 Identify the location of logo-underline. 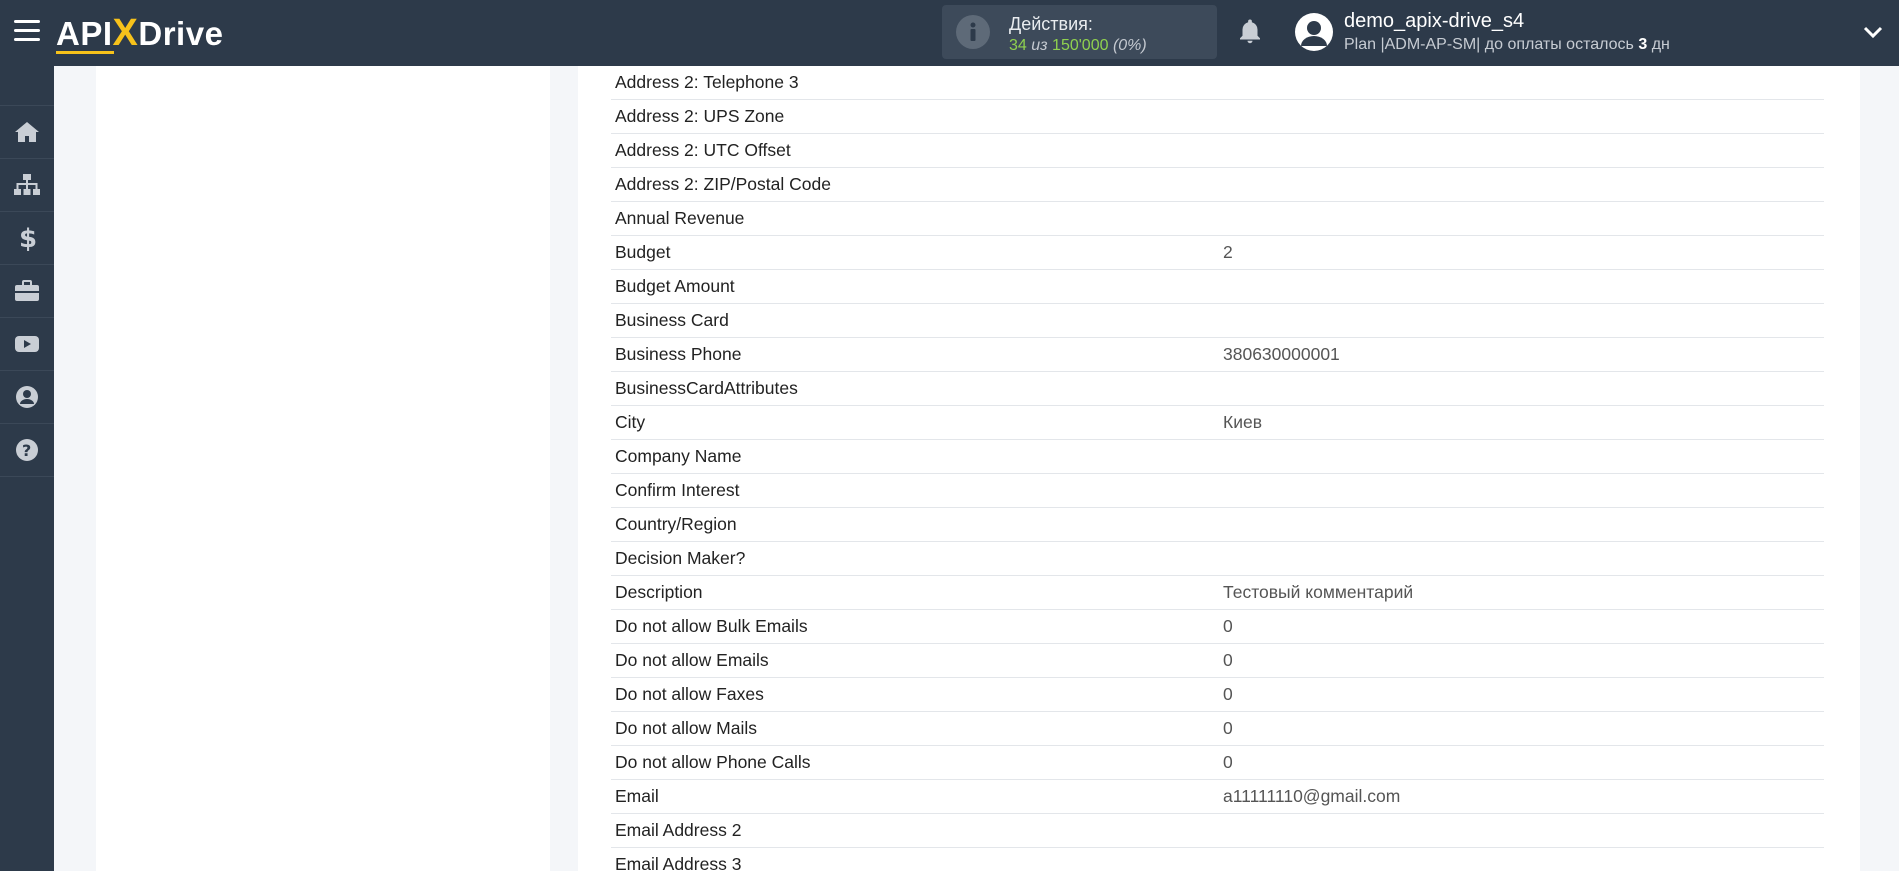
(85, 52).